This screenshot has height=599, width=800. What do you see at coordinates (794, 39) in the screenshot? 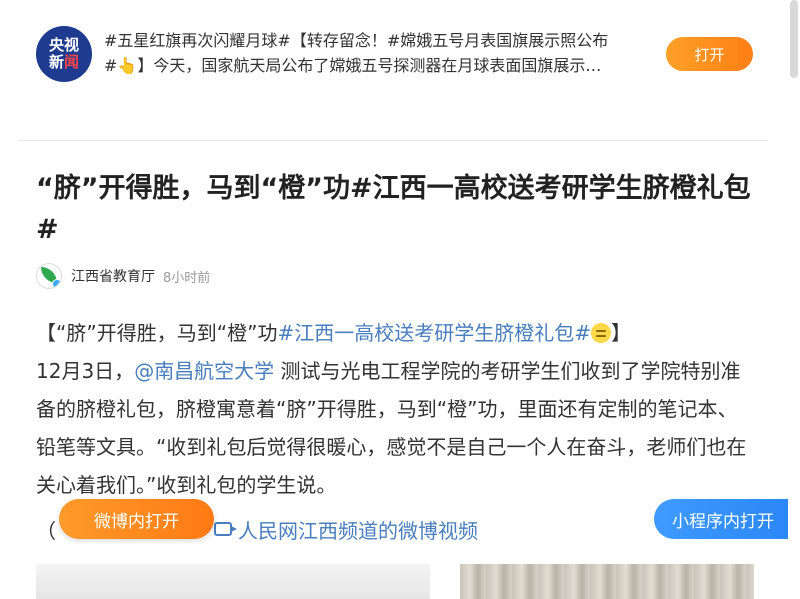
I see `scrollbar` at bounding box center [794, 39].